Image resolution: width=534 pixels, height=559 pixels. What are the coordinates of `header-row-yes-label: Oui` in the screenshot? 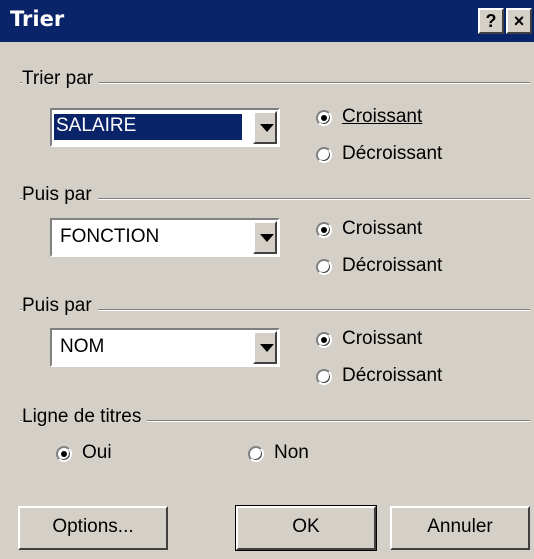 It's located at (97, 452).